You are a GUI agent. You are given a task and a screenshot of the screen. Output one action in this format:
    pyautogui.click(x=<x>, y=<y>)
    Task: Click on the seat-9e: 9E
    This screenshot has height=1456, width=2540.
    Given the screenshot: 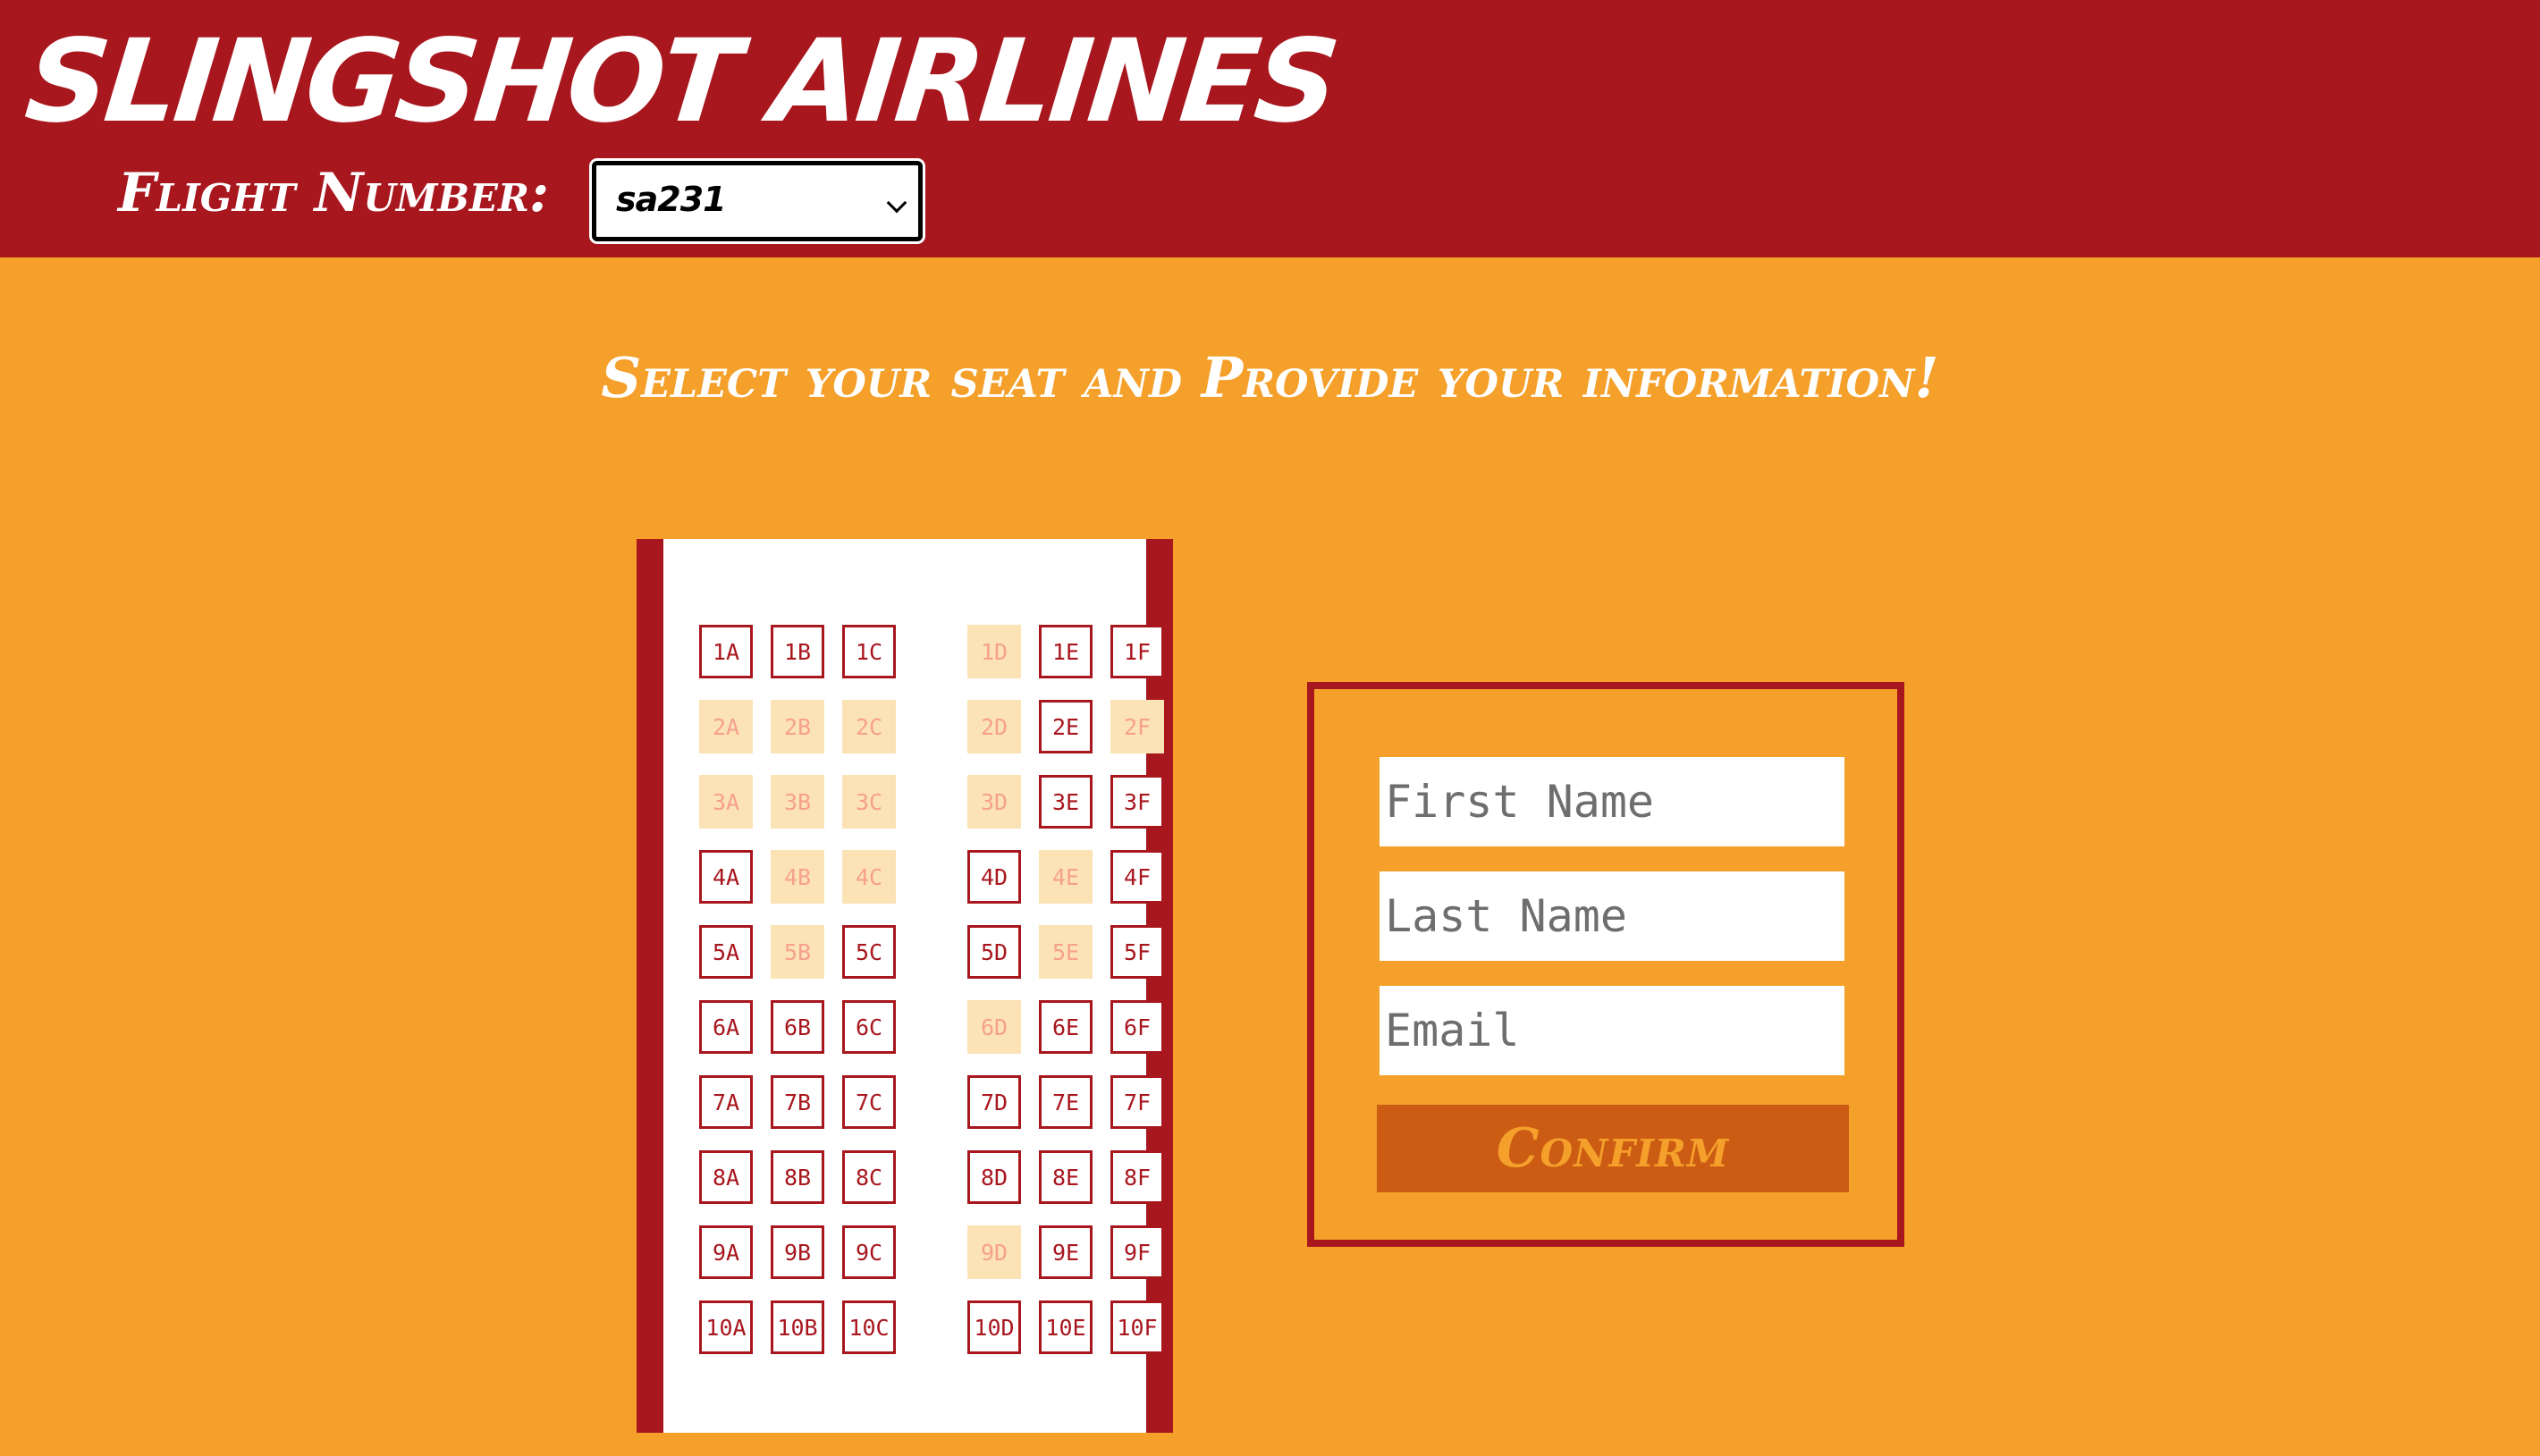 What is the action you would take?
    pyautogui.click(x=1066, y=1252)
    